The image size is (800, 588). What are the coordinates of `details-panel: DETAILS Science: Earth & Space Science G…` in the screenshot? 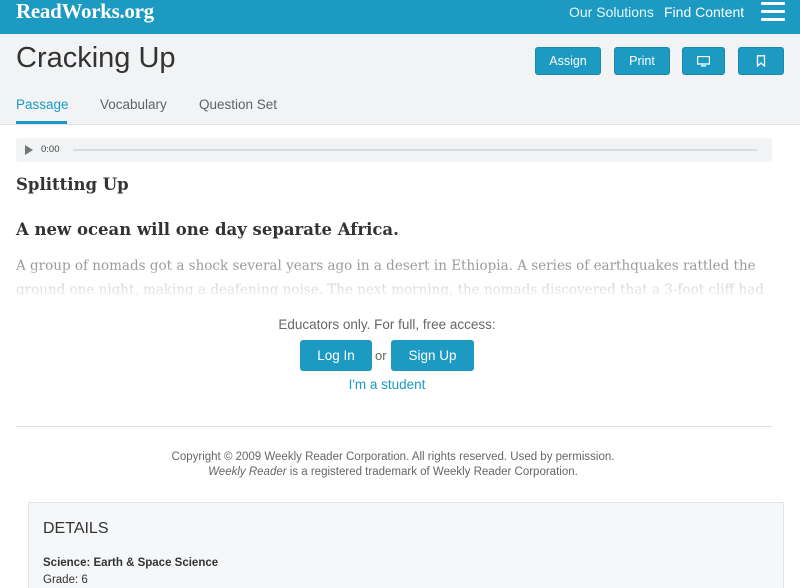 It's located at (406, 545).